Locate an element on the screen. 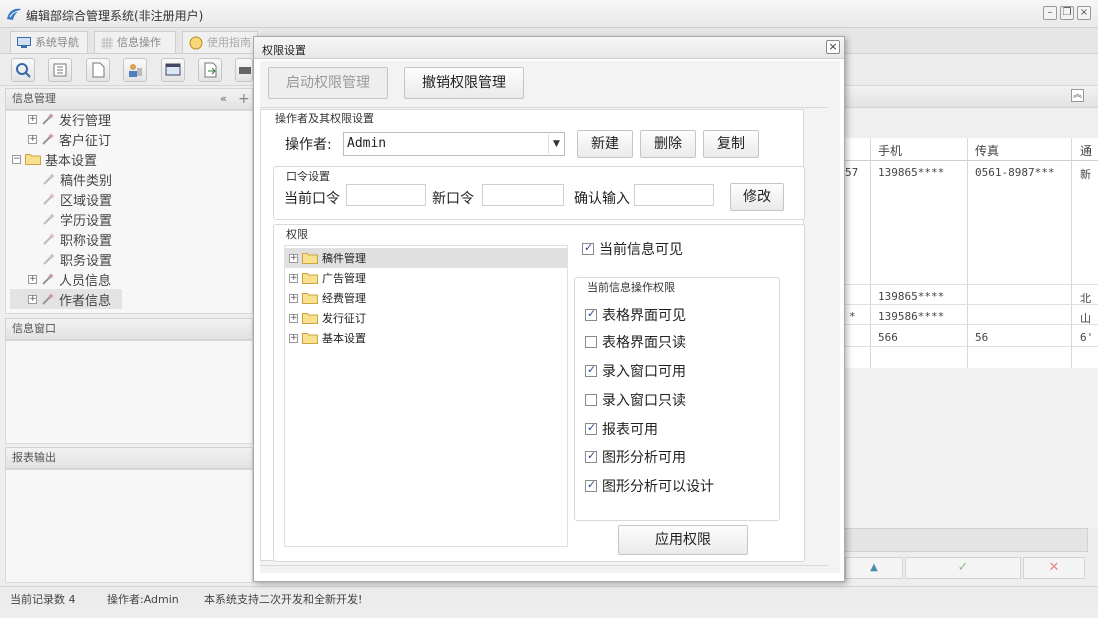 Image resolution: width=1098 pixels, height=618 pixels. search-icon is located at coordinates (23, 70).